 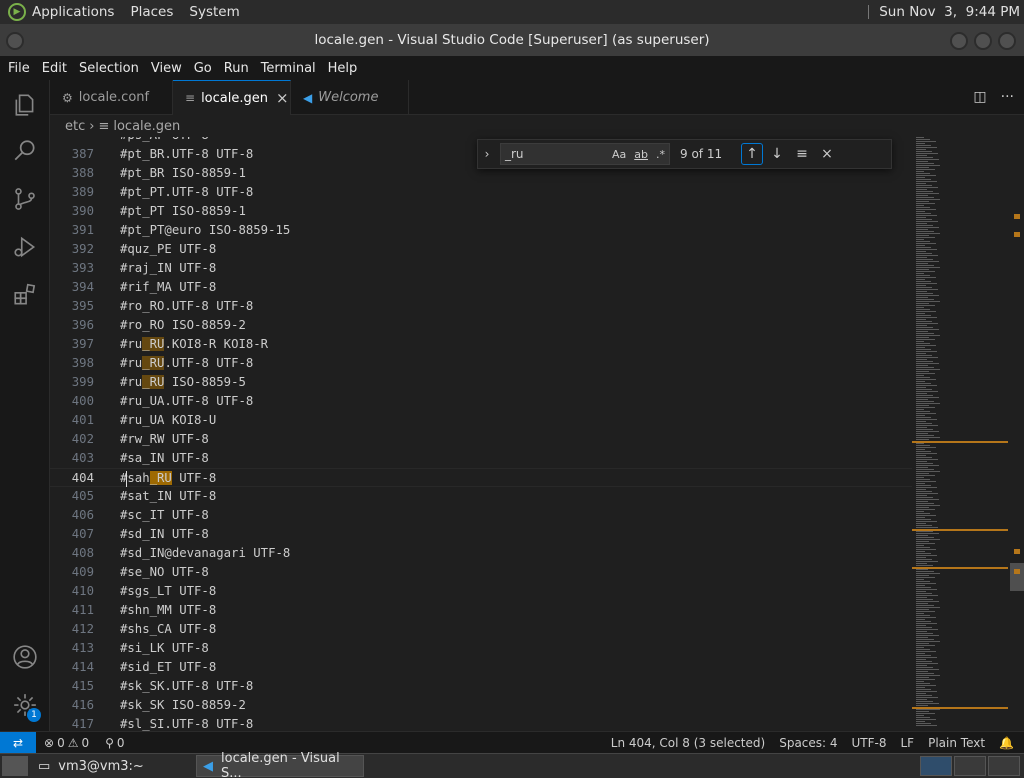 I want to click on explorer-icon, so click(x=25, y=105).